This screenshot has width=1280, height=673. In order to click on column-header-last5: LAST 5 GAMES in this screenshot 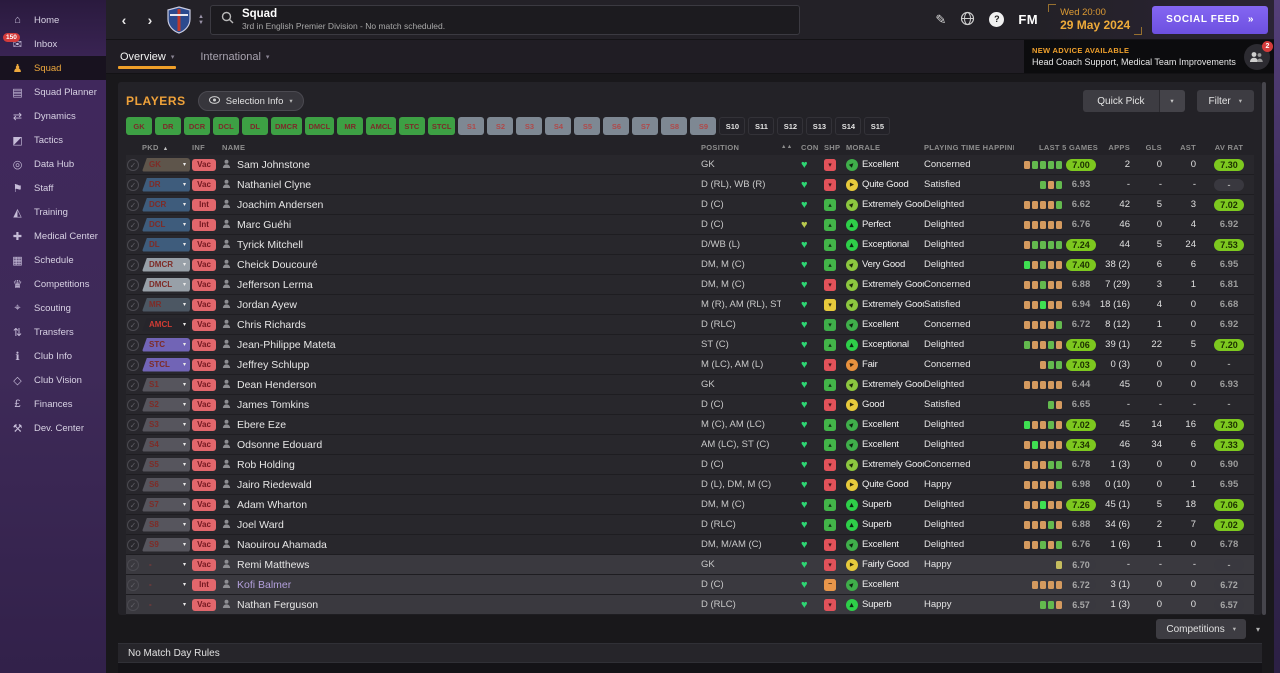, I will do `click(1056, 147)`.